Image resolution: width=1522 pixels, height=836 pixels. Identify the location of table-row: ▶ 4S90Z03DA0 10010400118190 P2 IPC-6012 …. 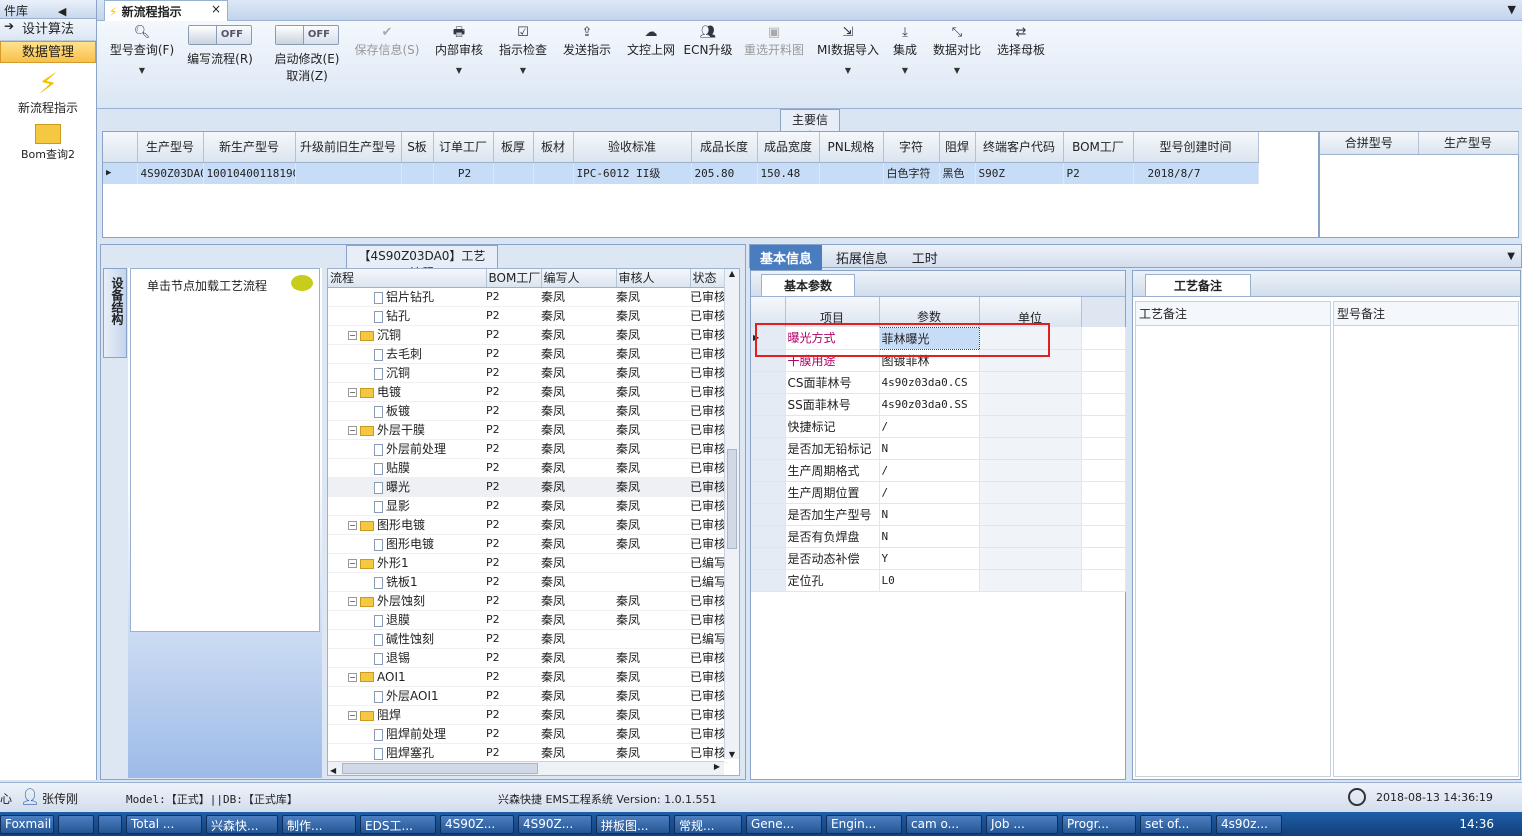
(681, 173).